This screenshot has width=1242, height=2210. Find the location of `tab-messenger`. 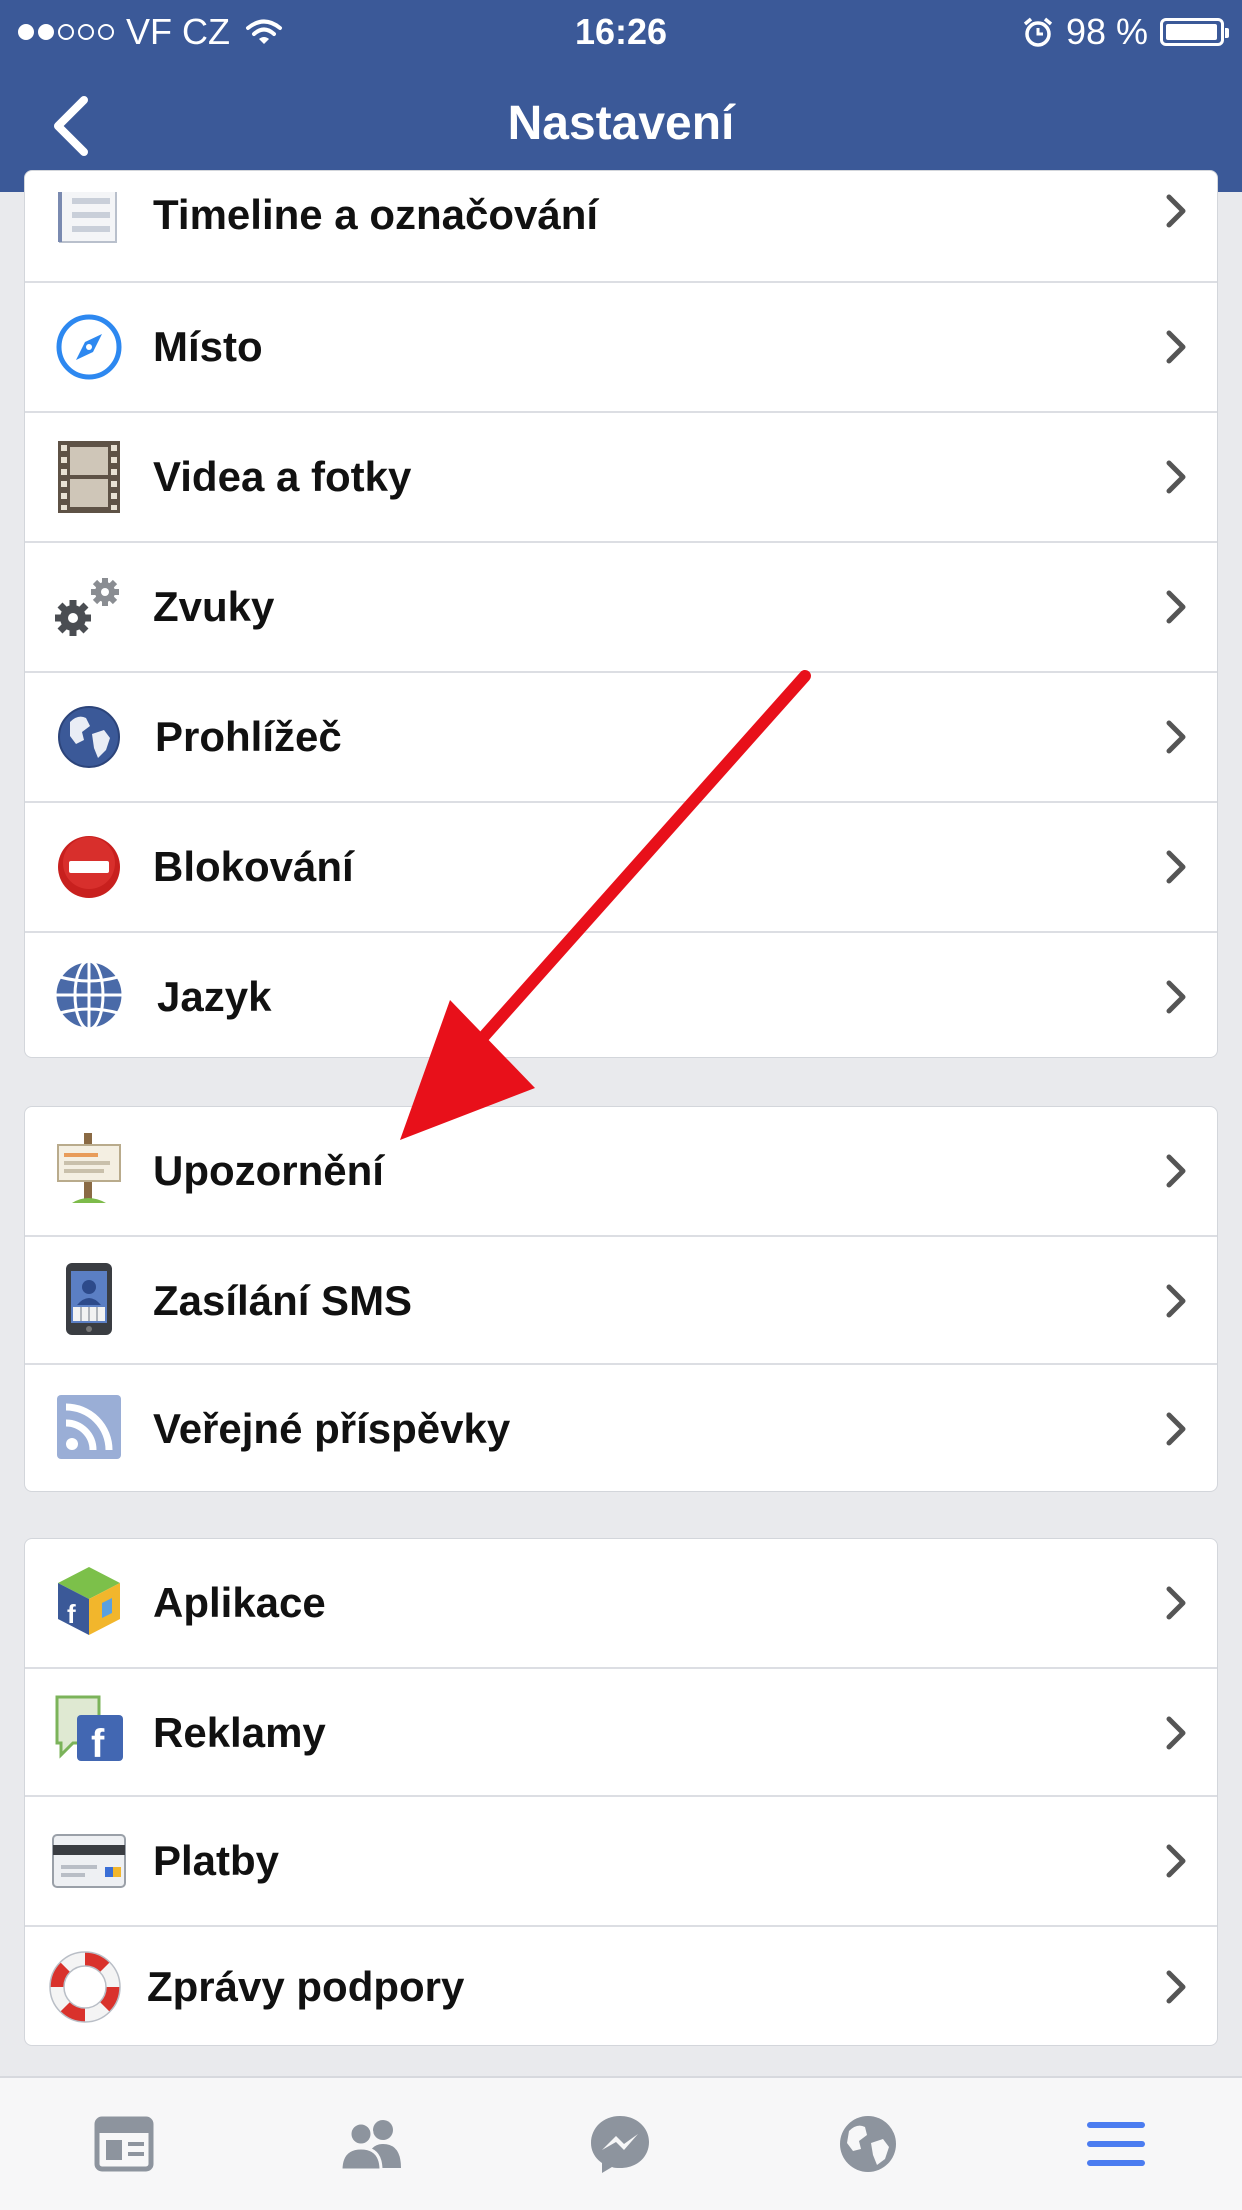

tab-messenger is located at coordinates (620, 2144).